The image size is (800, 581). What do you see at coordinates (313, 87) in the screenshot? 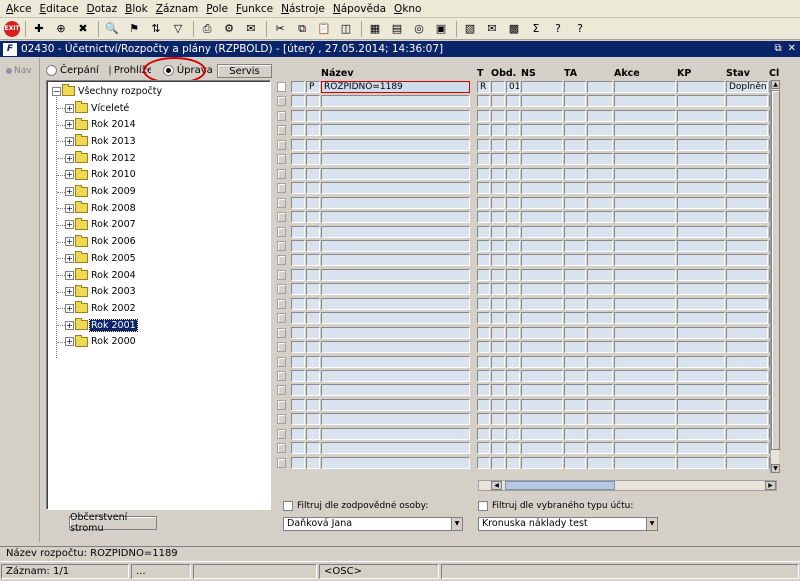
I see `grid-cell-flag: P` at bounding box center [313, 87].